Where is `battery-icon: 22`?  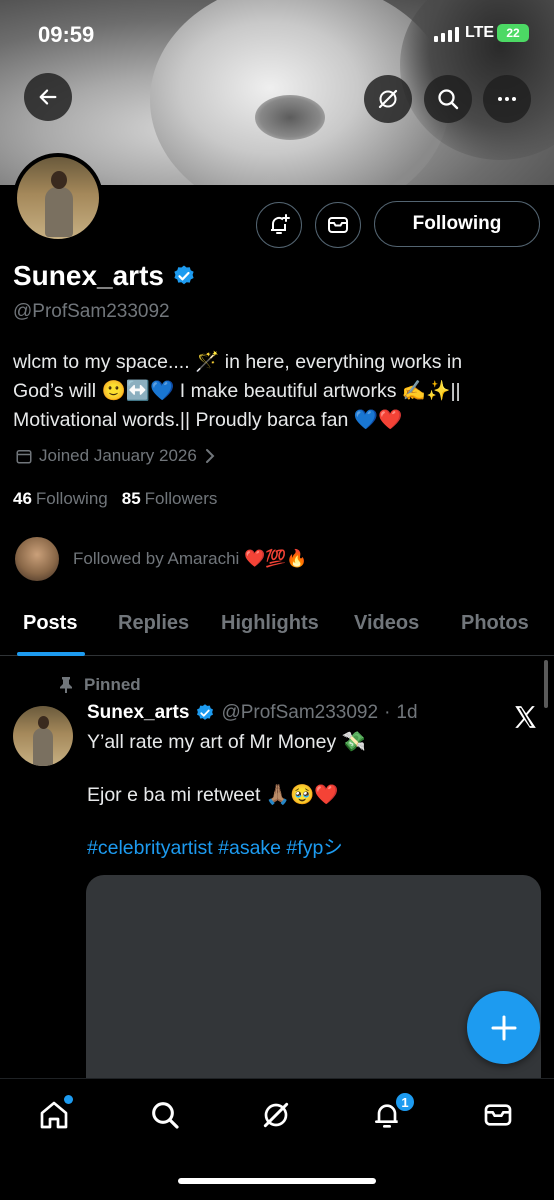
battery-icon: 22 is located at coordinates (513, 33).